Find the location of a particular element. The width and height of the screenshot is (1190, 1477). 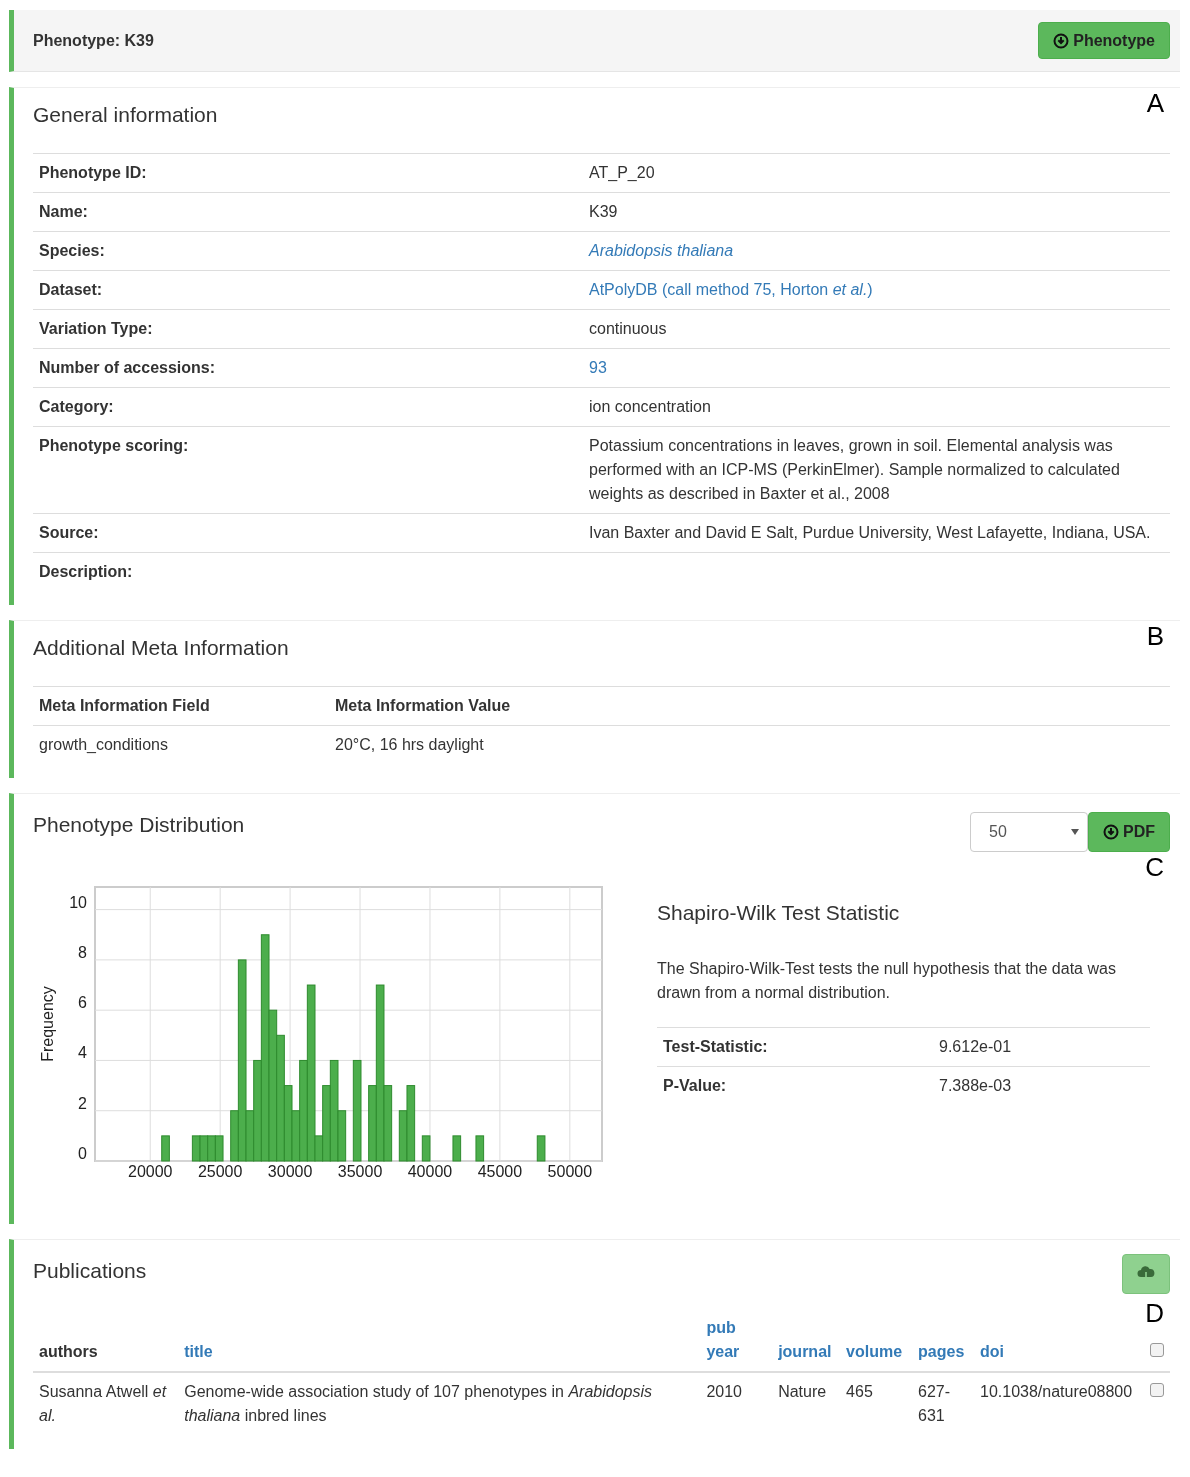

x-tick-label: 45000 is located at coordinates (500, 1172).